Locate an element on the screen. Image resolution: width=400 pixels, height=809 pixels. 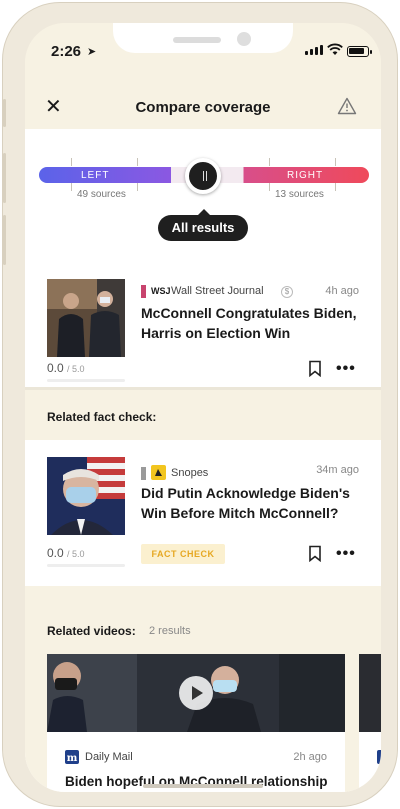
video-card-next is located at coordinates (370, 723).